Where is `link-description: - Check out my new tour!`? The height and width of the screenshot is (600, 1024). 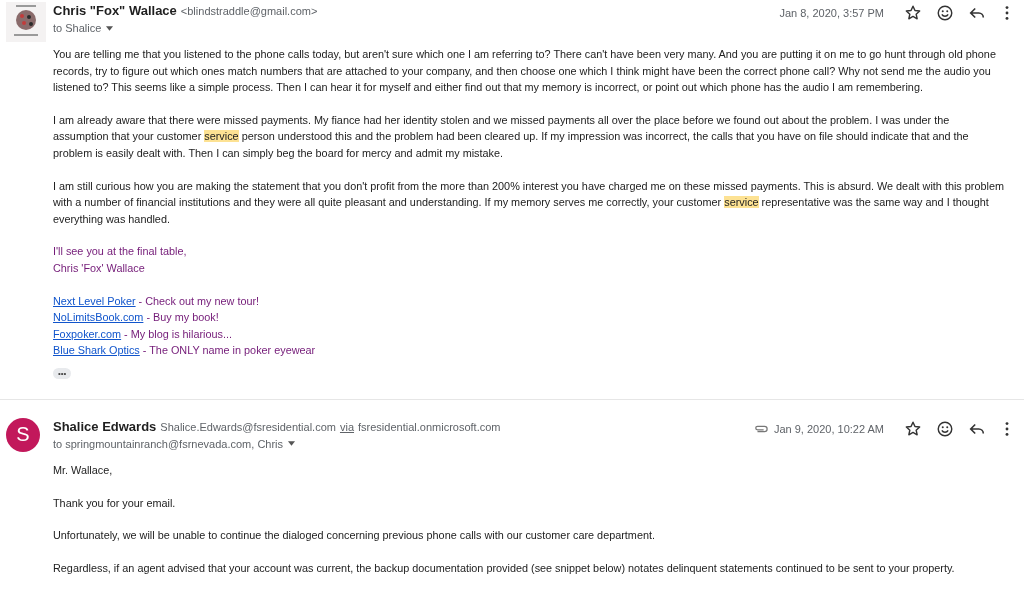 link-description: - Check out my new tour! is located at coordinates (198, 300).